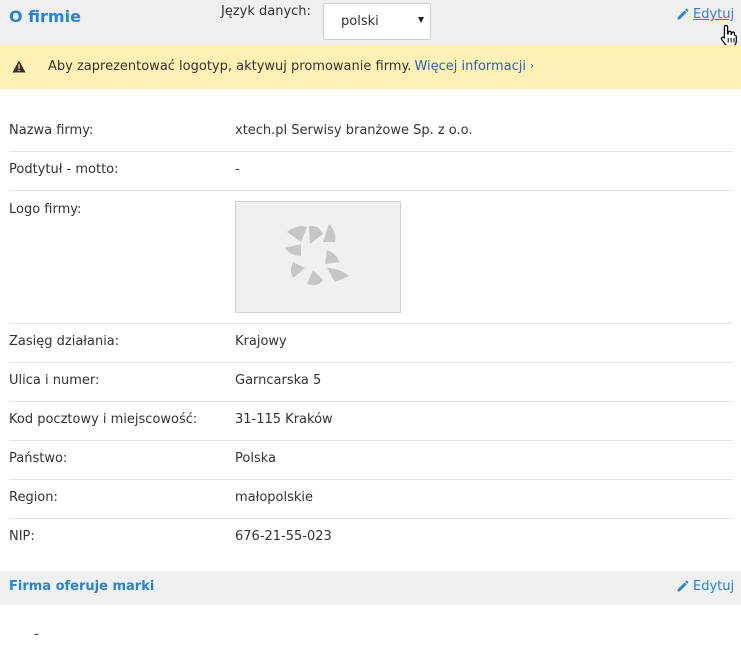 Image resolution: width=741 pixels, height=663 pixels. I want to click on field-row-region: Region: małopolskie, so click(370, 499).